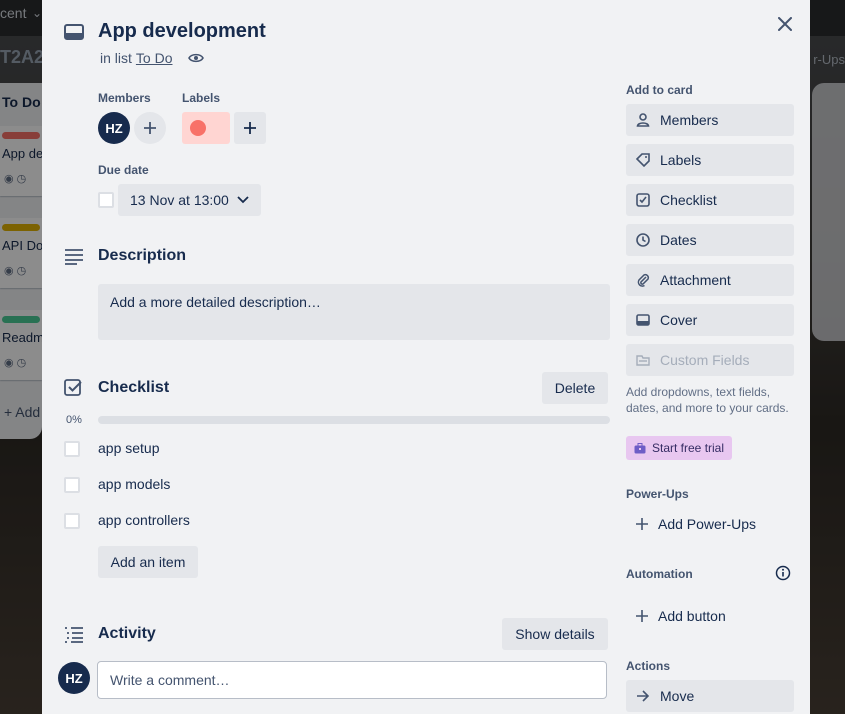  Describe the element at coordinates (134, 484) in the screenshot. I see `checklist-item: app models` at that location.